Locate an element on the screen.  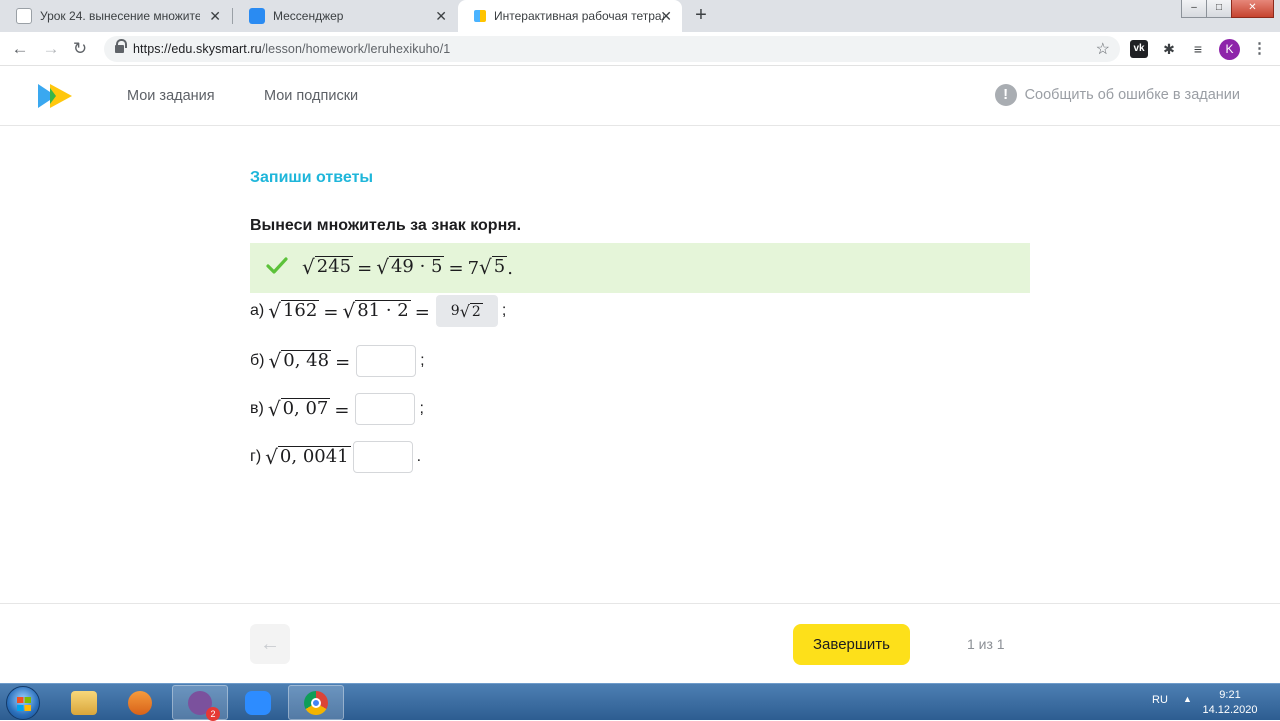
new-tab-button: + is located at coordinates (701, 16).